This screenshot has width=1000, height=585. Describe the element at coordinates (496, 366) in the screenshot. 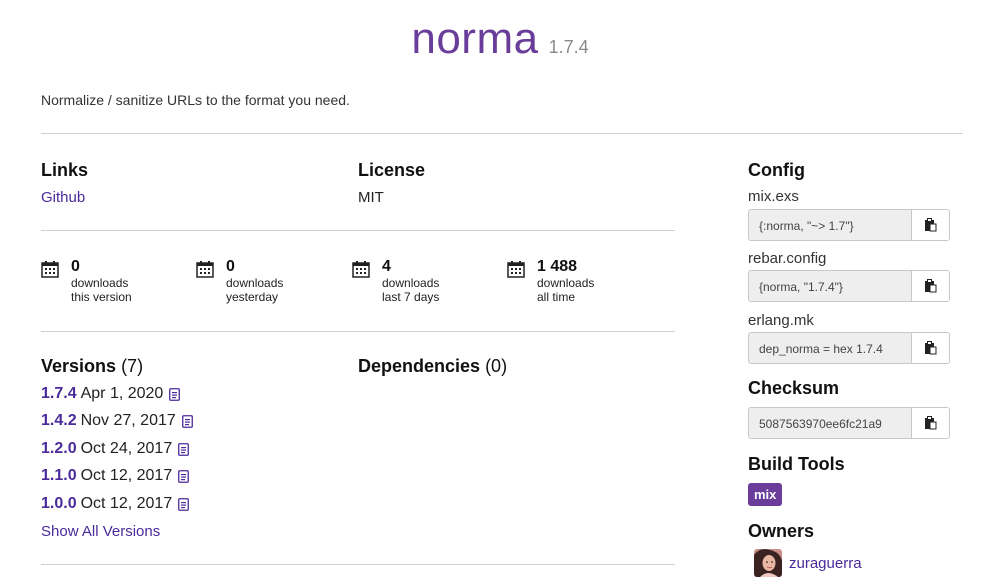

I see `dependencies-count: (0)` at that location.